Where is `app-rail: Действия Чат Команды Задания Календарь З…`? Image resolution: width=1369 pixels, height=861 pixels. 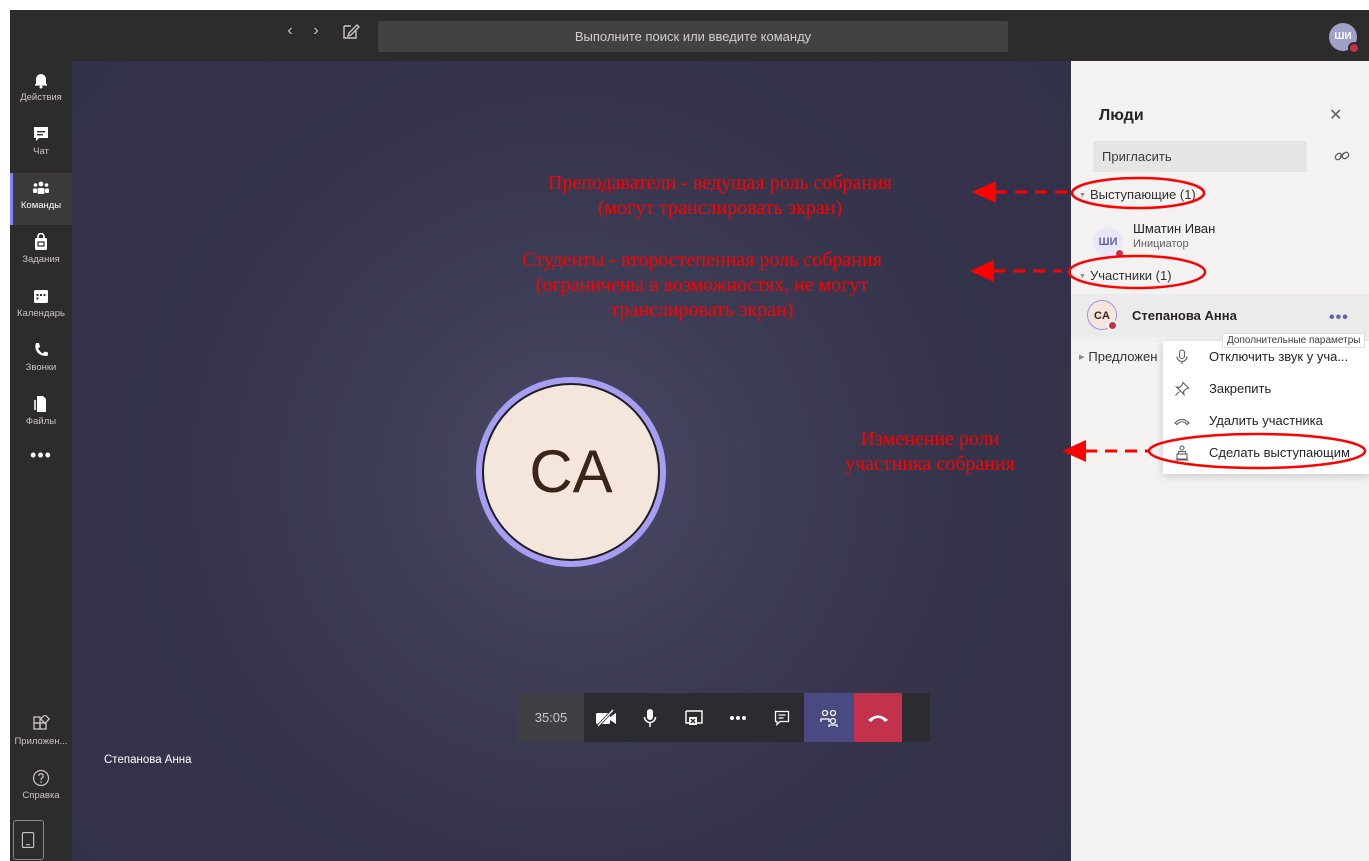
app-rail: Действия Чат Команды Задания Календарь З… is located at coordinates (41, 461).